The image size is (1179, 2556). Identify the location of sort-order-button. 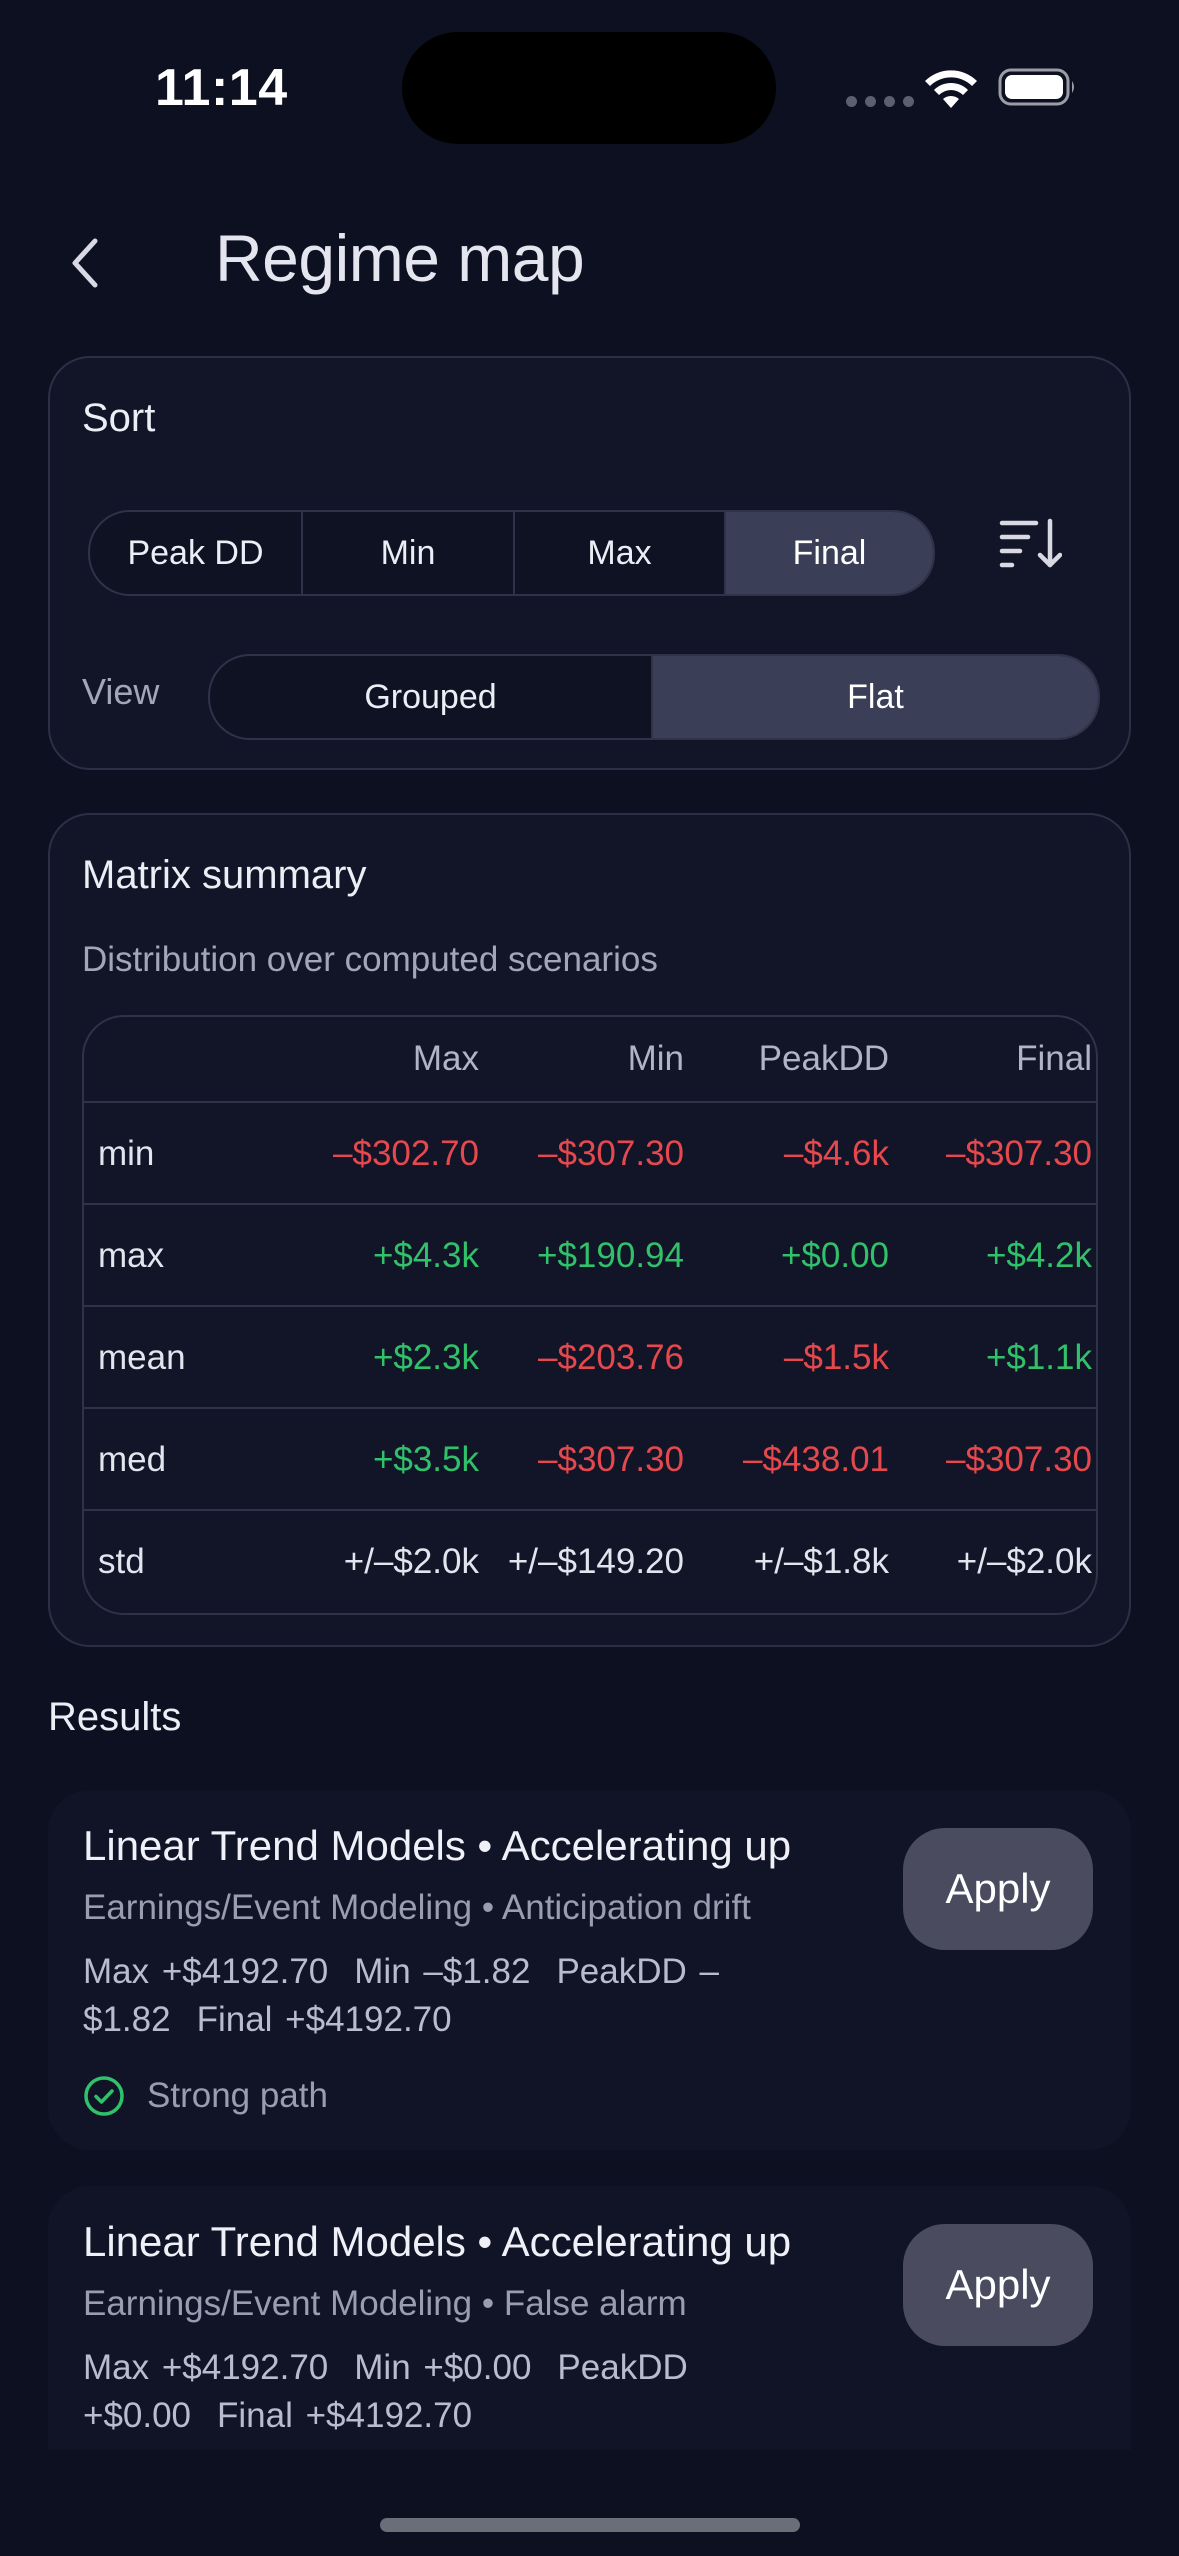
(1030, 543).